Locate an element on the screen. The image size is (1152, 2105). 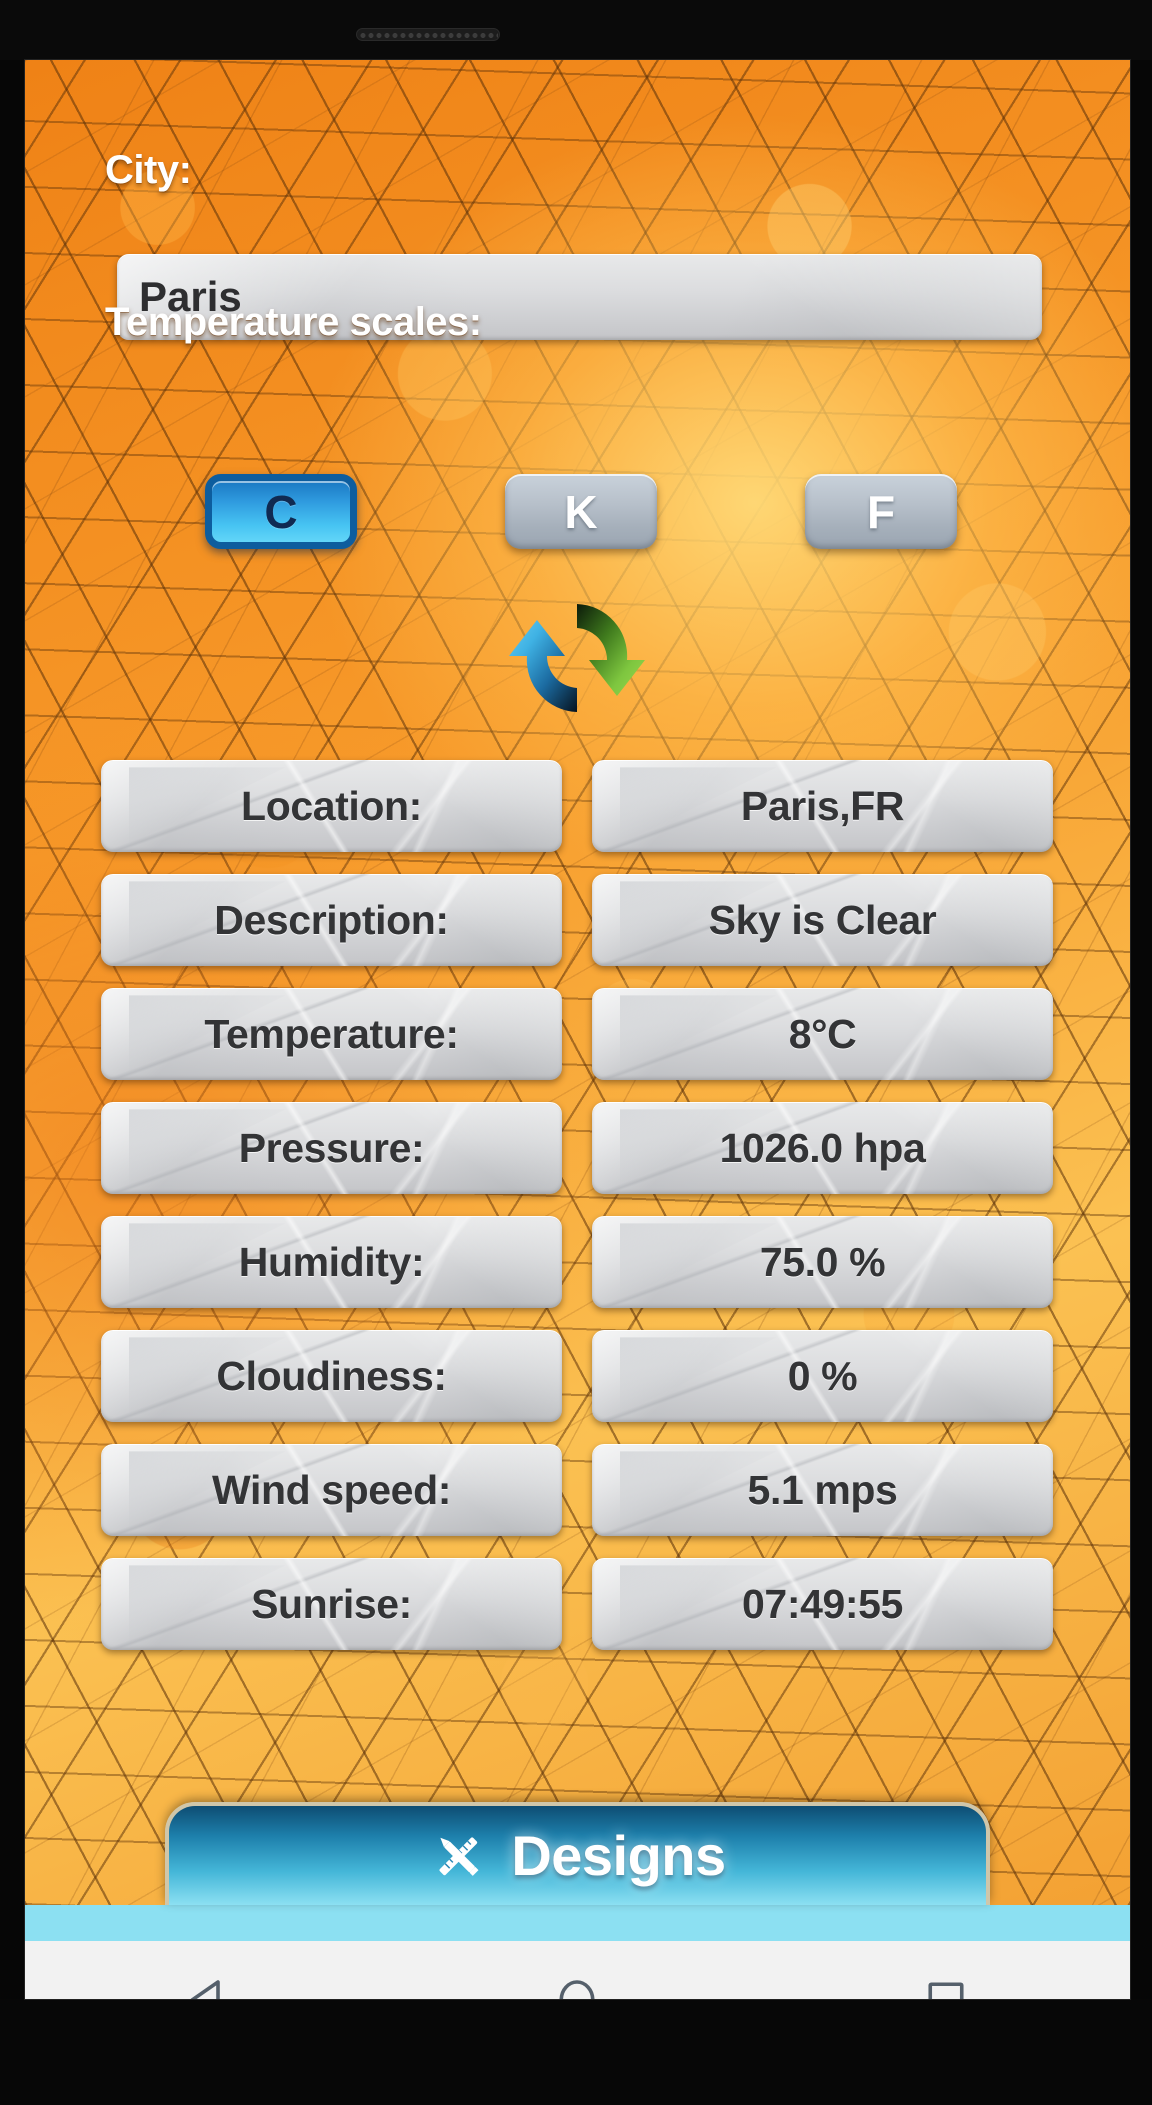
weather-row-key: Location: is located at coordinates (331, 806).